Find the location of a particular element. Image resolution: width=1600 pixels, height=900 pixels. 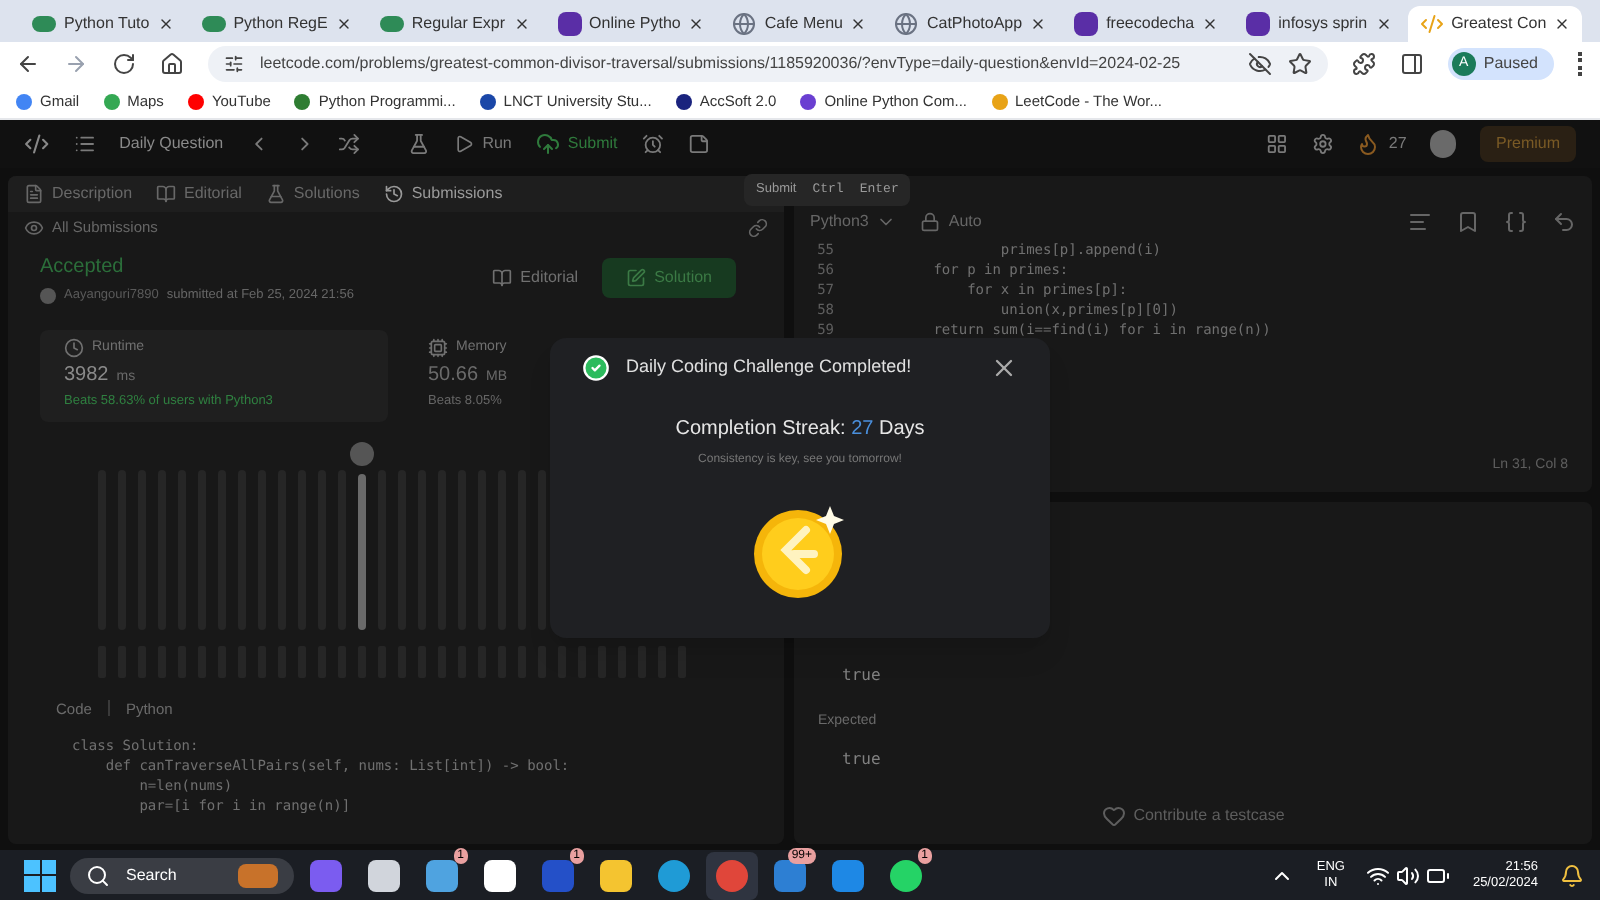

output-value: true is located at coordinates (862, 675).